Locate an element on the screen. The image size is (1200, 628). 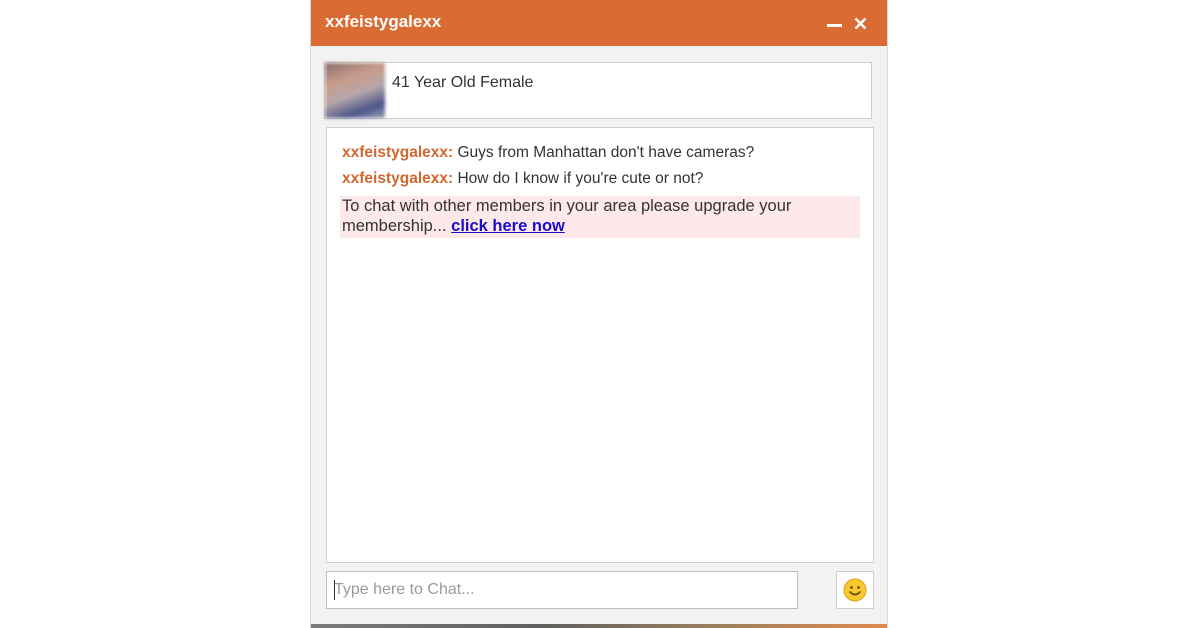
close-icon is located at coordinates (860, 23).